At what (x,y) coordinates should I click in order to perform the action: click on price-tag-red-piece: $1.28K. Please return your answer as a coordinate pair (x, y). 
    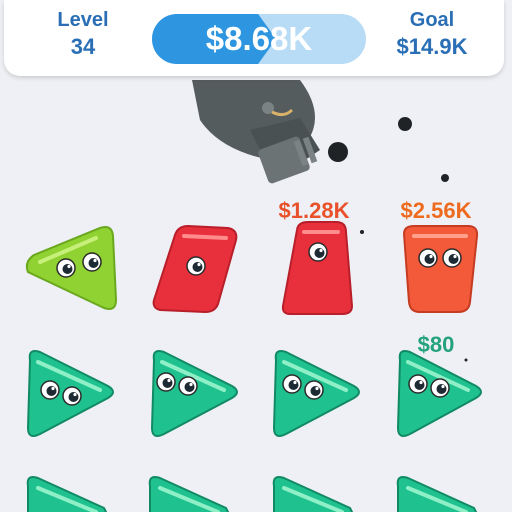
    Looking at the image, I should click on (314, 210).